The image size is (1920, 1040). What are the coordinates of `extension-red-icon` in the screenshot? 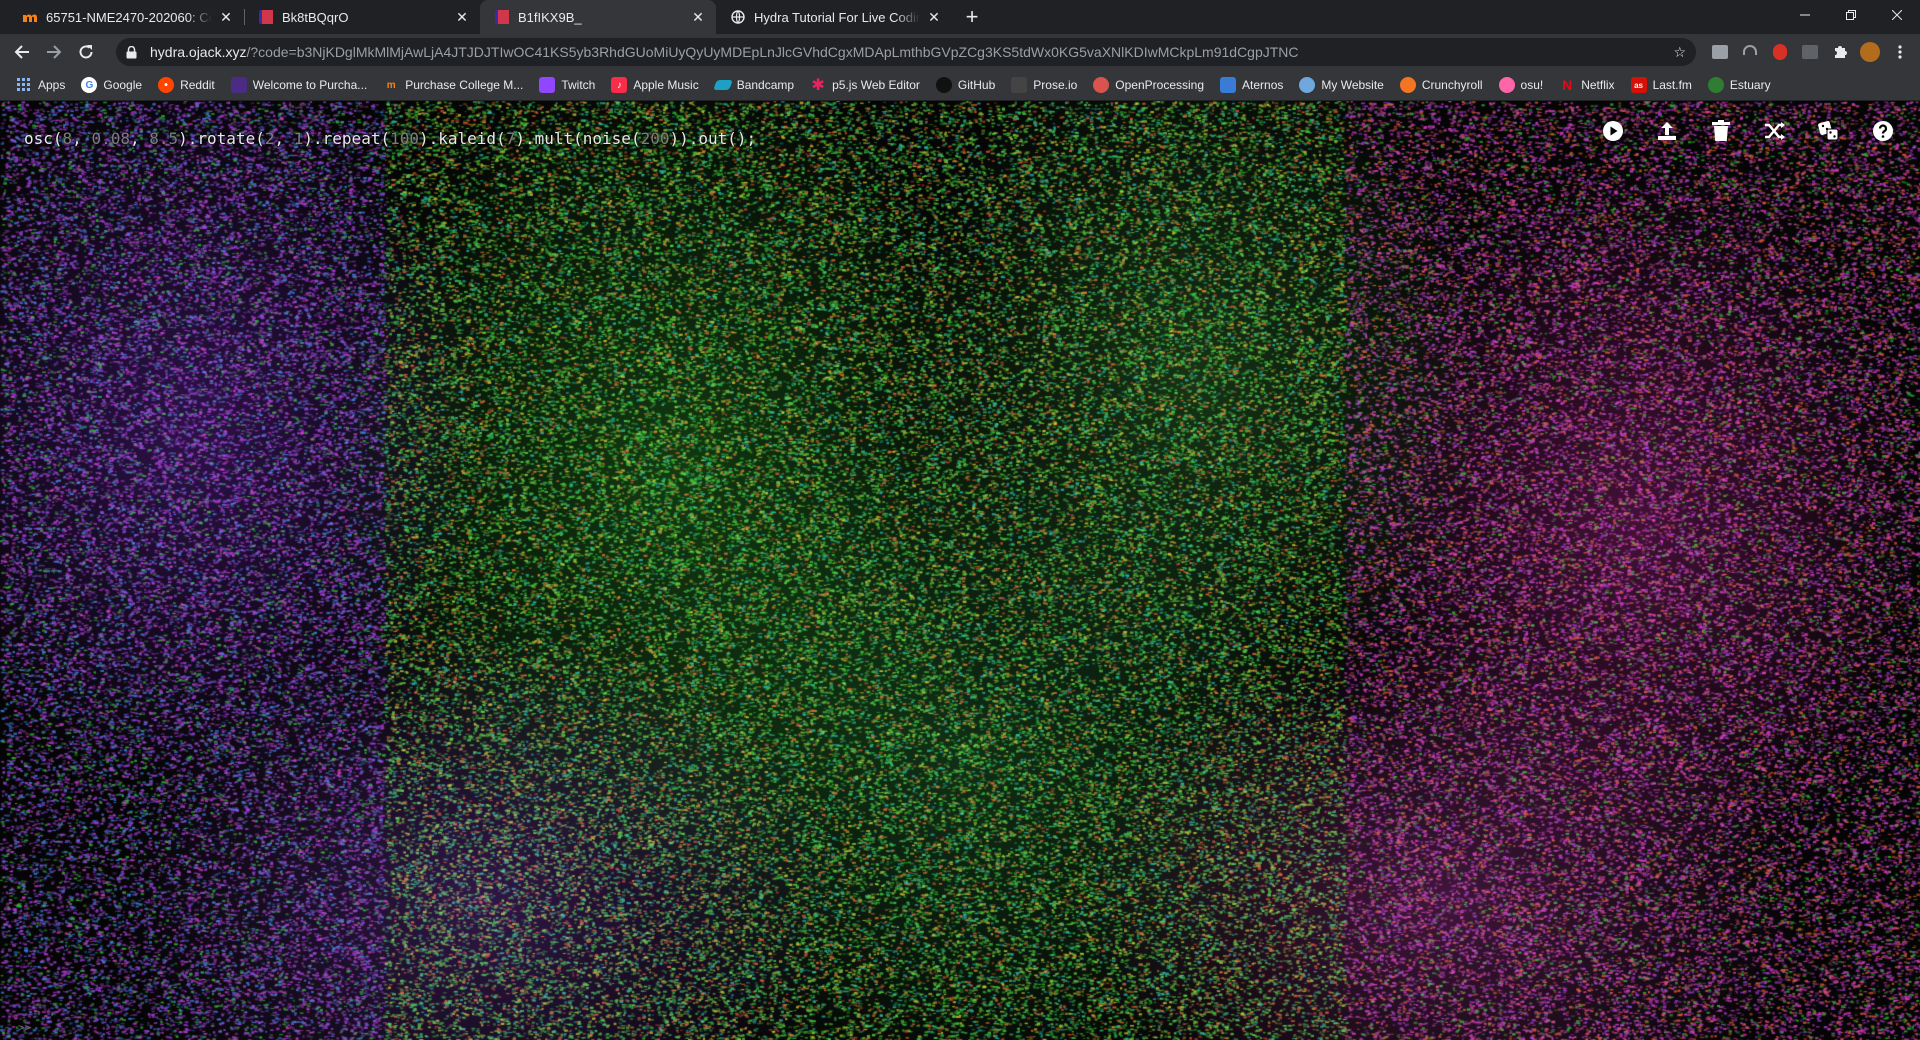 It's located at (1780, 52).